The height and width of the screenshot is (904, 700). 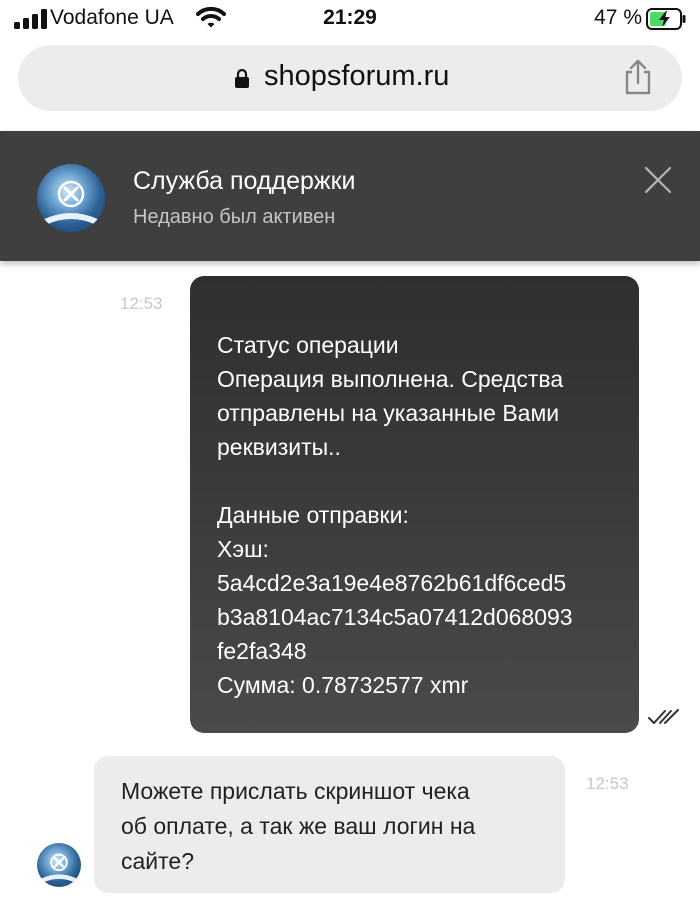 What do you see at coordinates (638, 77) in the screenshot?
I see `share-icon` at bounding box center [638, 77].